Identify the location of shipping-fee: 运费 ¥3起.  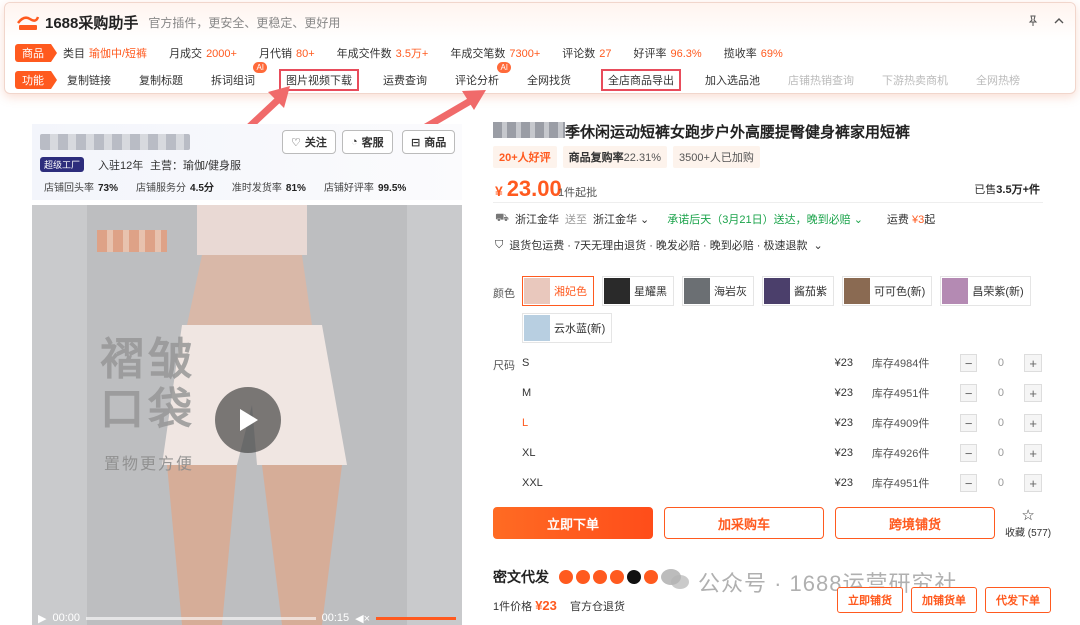
(911, 220).